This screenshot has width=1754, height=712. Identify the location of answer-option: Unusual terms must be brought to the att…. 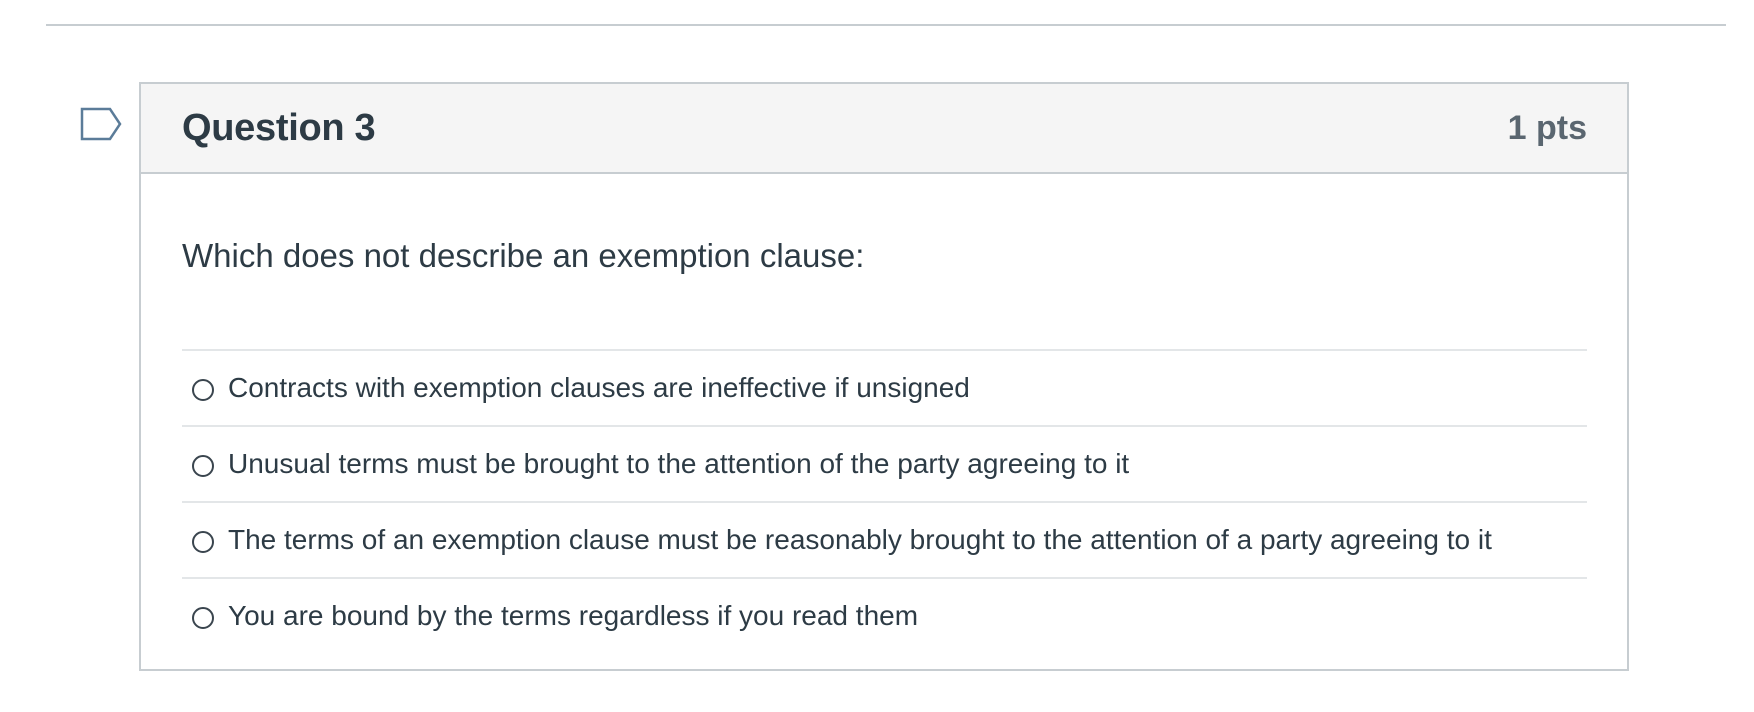
(884, 465).